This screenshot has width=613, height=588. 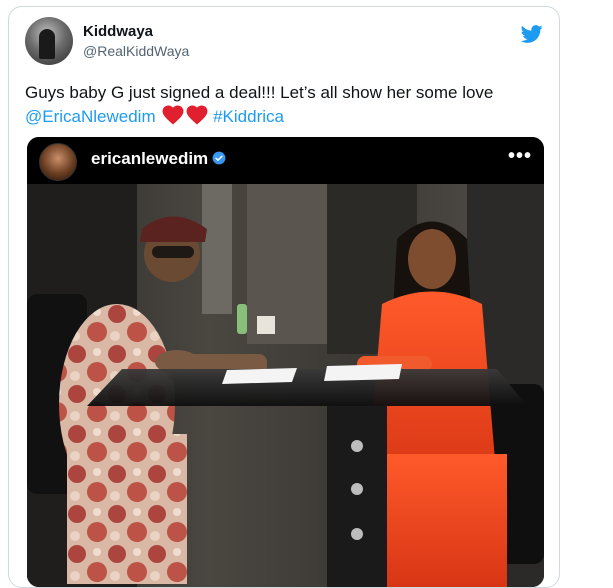 I want to click on author-names: Kiddwaya @RealKiddWaya, so click(x=136, y=42).